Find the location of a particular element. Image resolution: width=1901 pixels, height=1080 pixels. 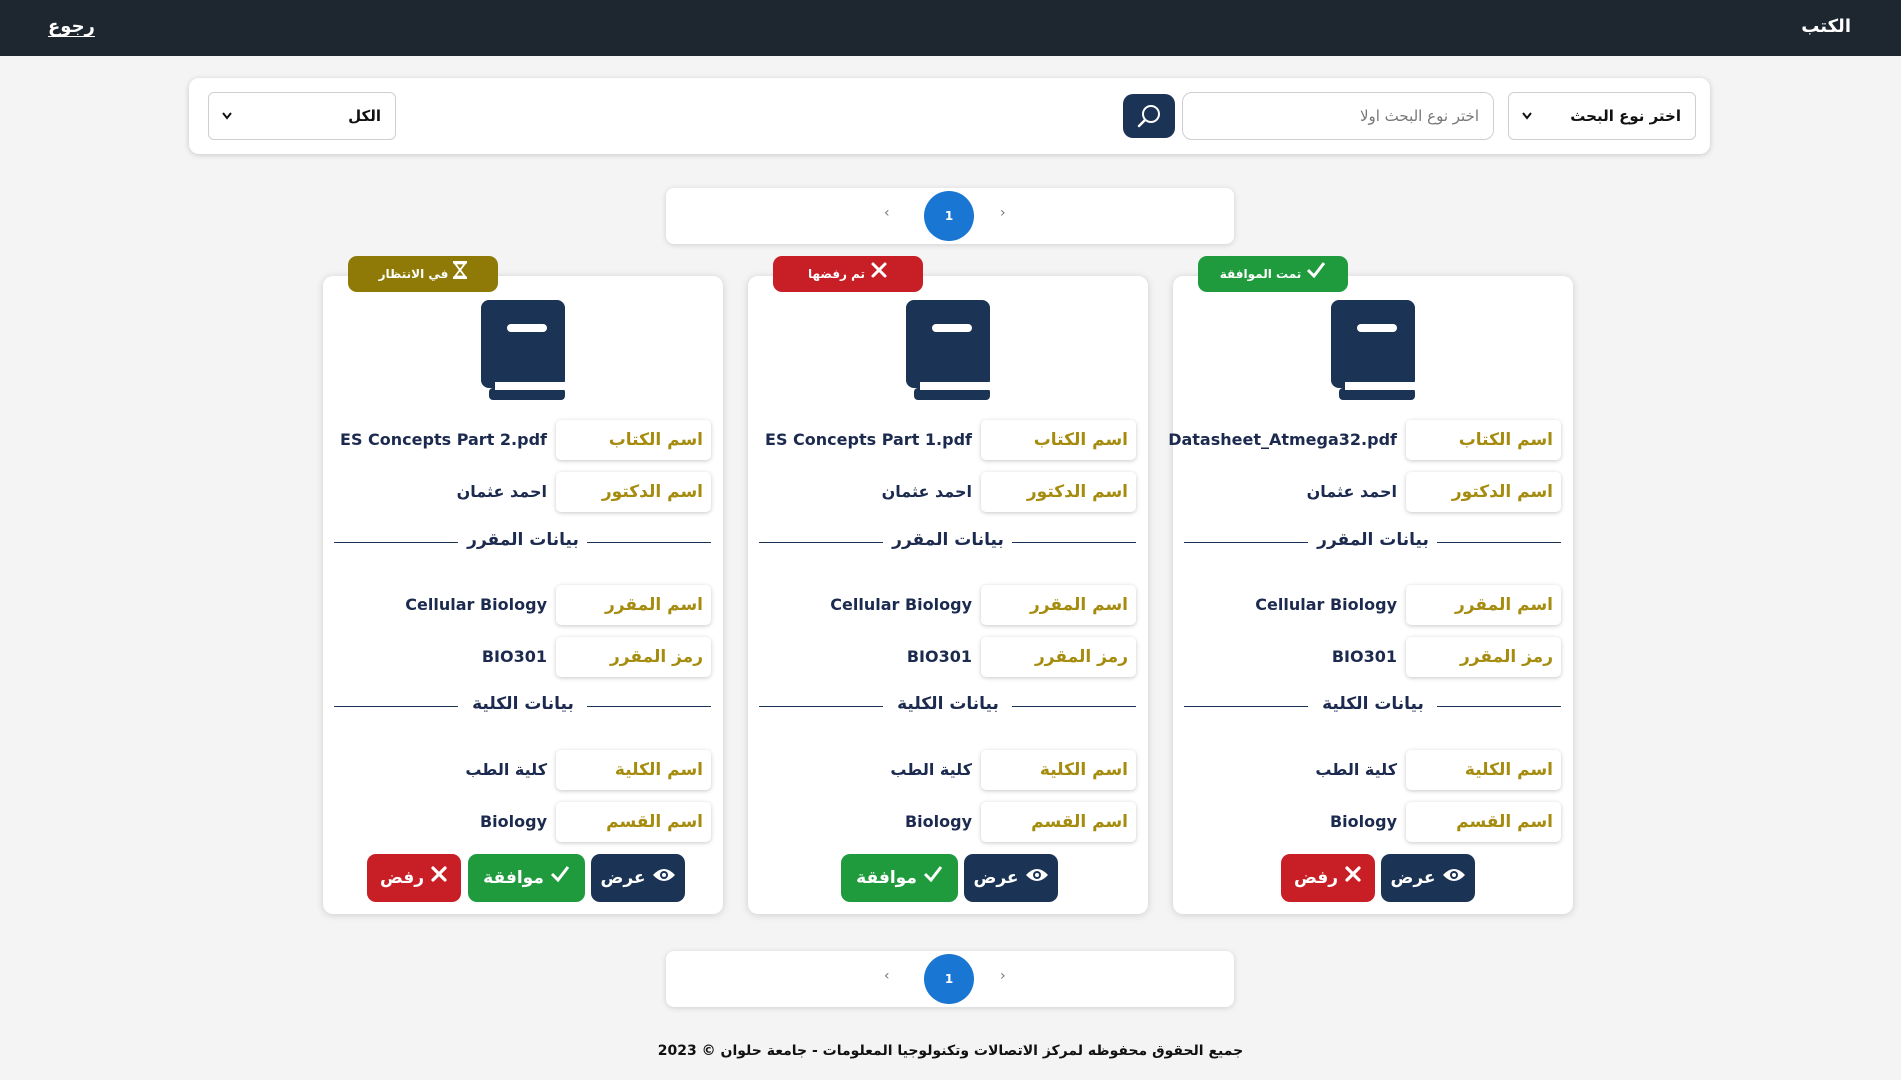

status-badge-pending: في الانتظار is located at coordinates (423, 274).